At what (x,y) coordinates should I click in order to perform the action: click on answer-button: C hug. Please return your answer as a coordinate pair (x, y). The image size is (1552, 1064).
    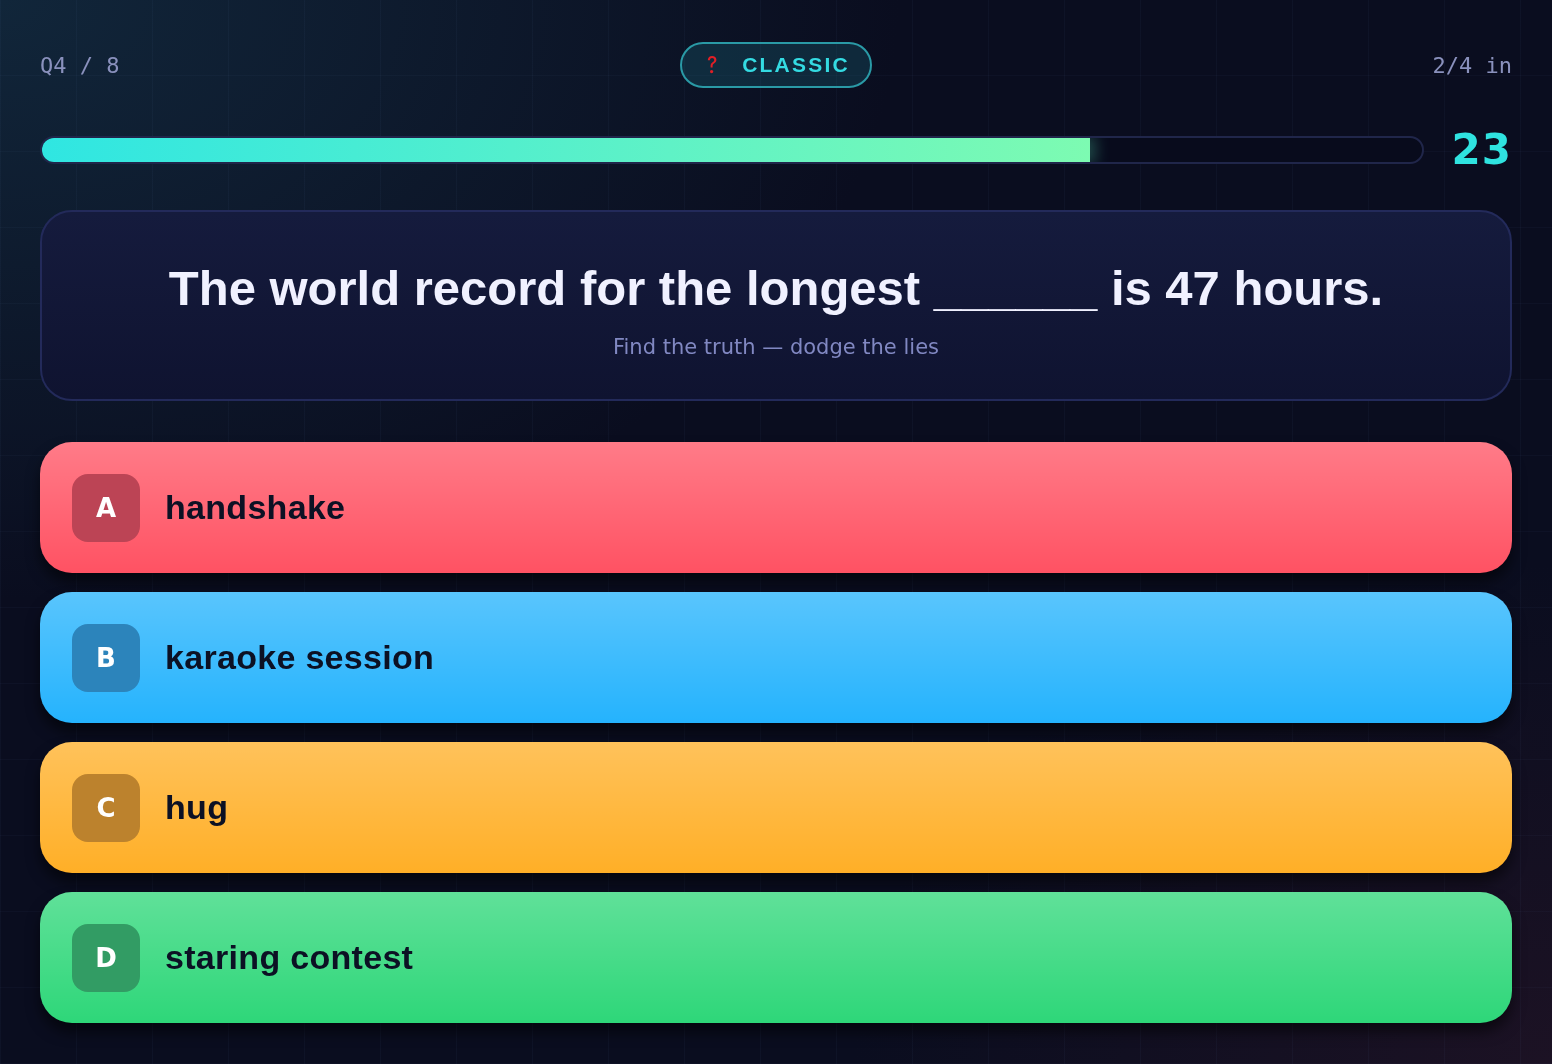
    Looking at the image, I should click on (776, 807).